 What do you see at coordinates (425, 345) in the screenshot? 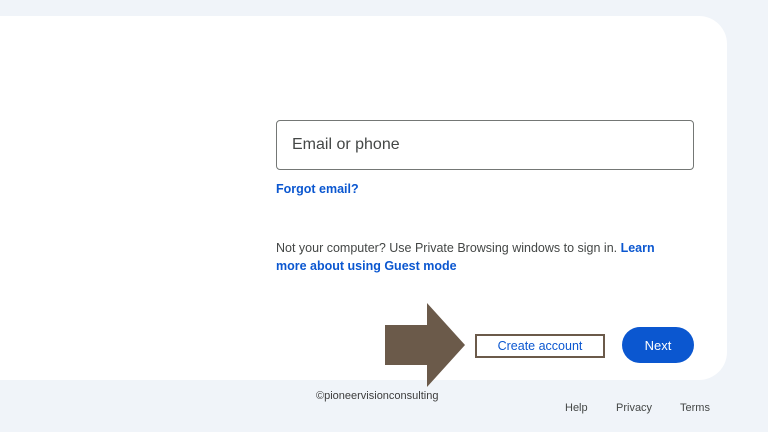
I see `right-arrow-icon` at bounding box center [425, 345].